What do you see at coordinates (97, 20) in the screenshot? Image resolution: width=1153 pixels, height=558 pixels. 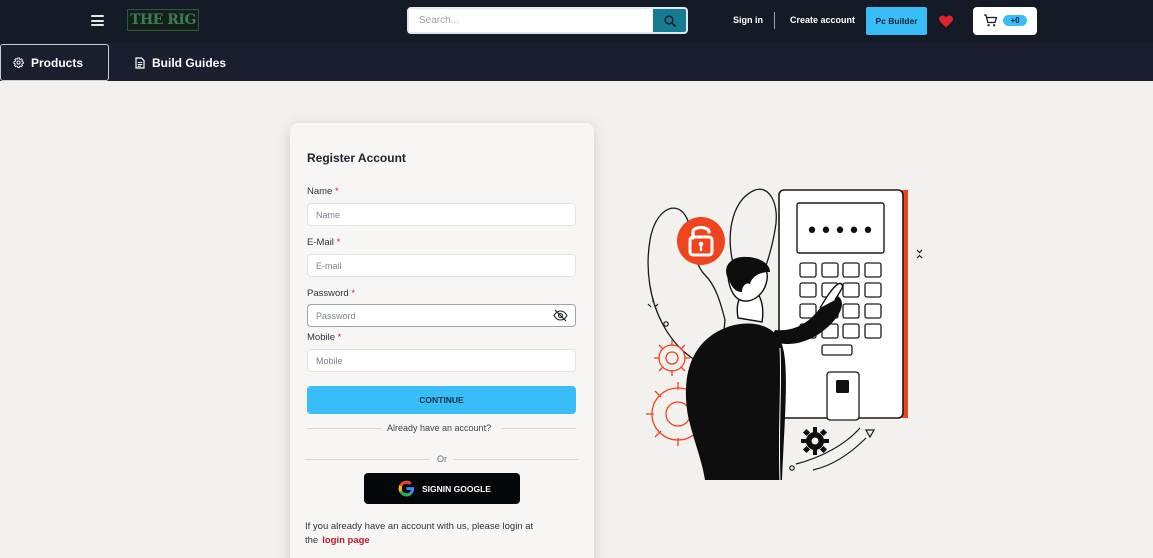 I see `menu-icon` at bounding box center [97, 20].